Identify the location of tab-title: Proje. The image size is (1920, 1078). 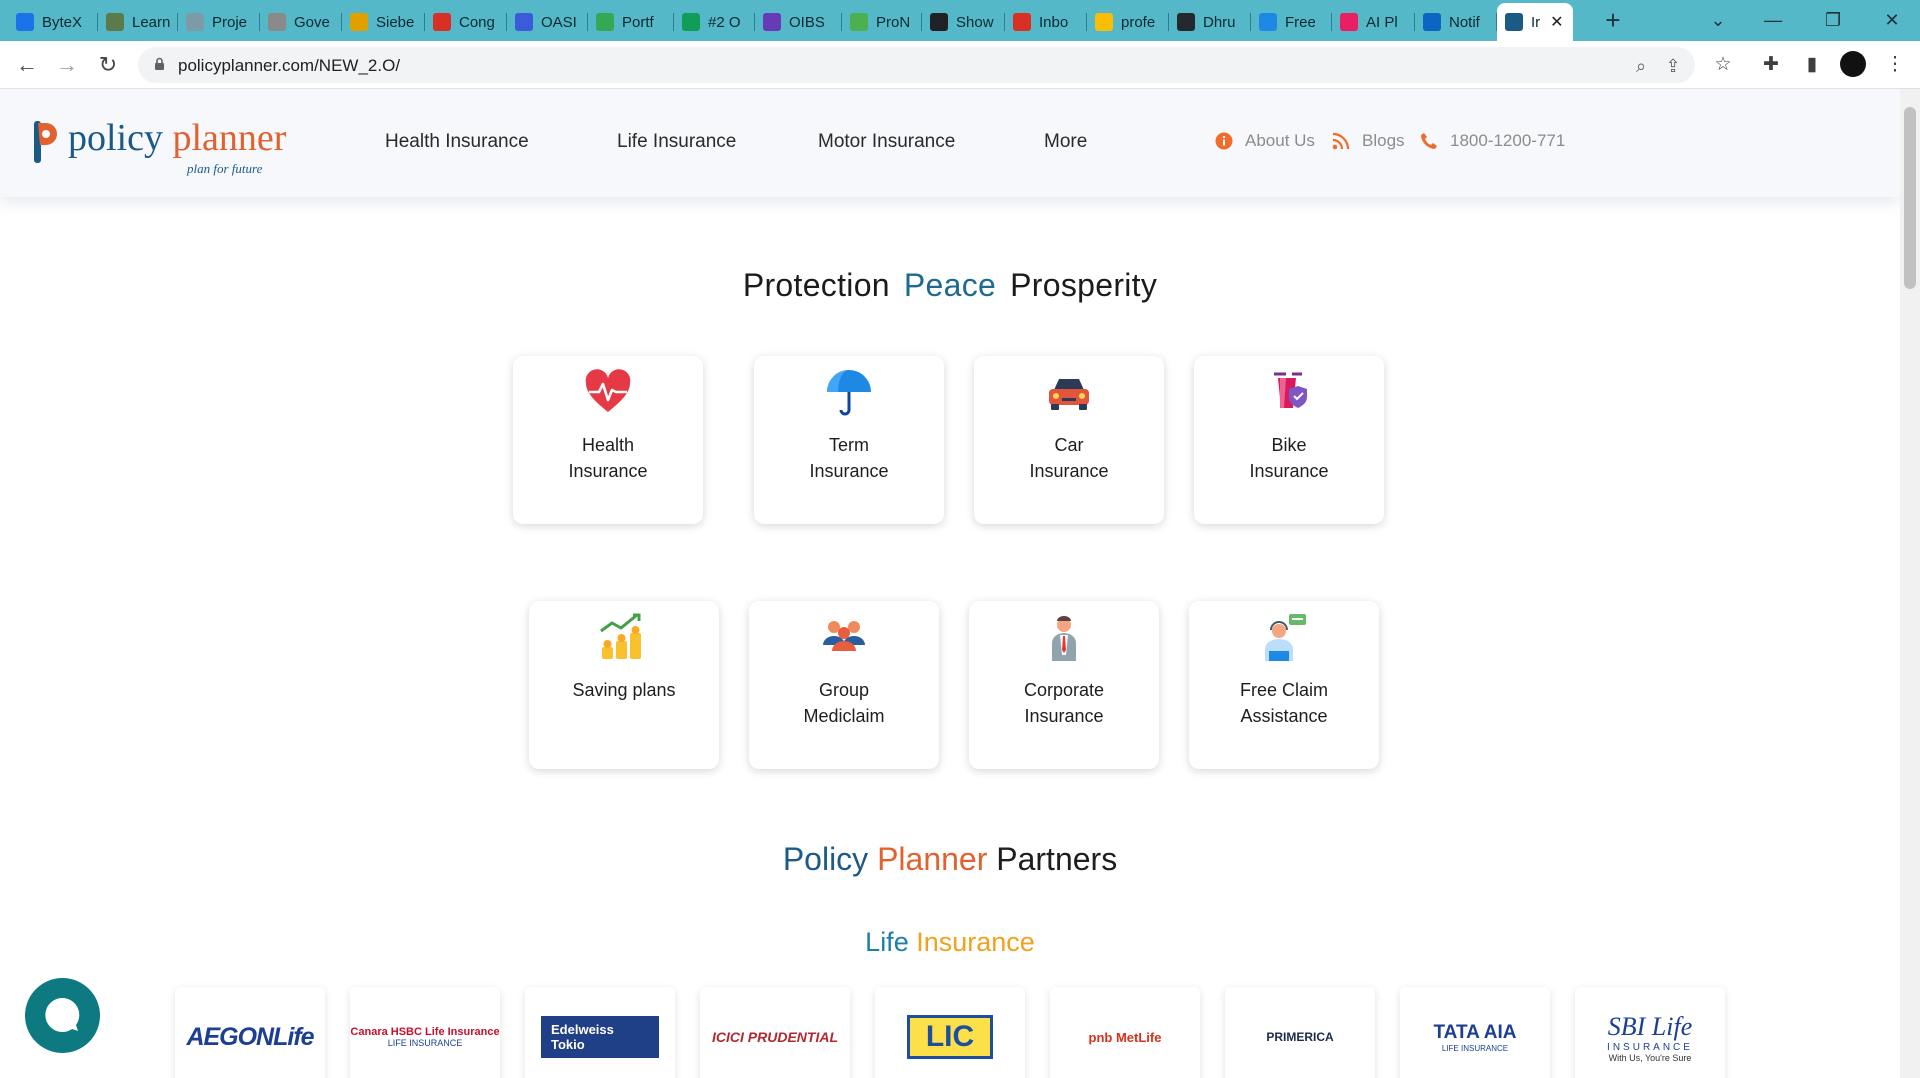
(230, 22).